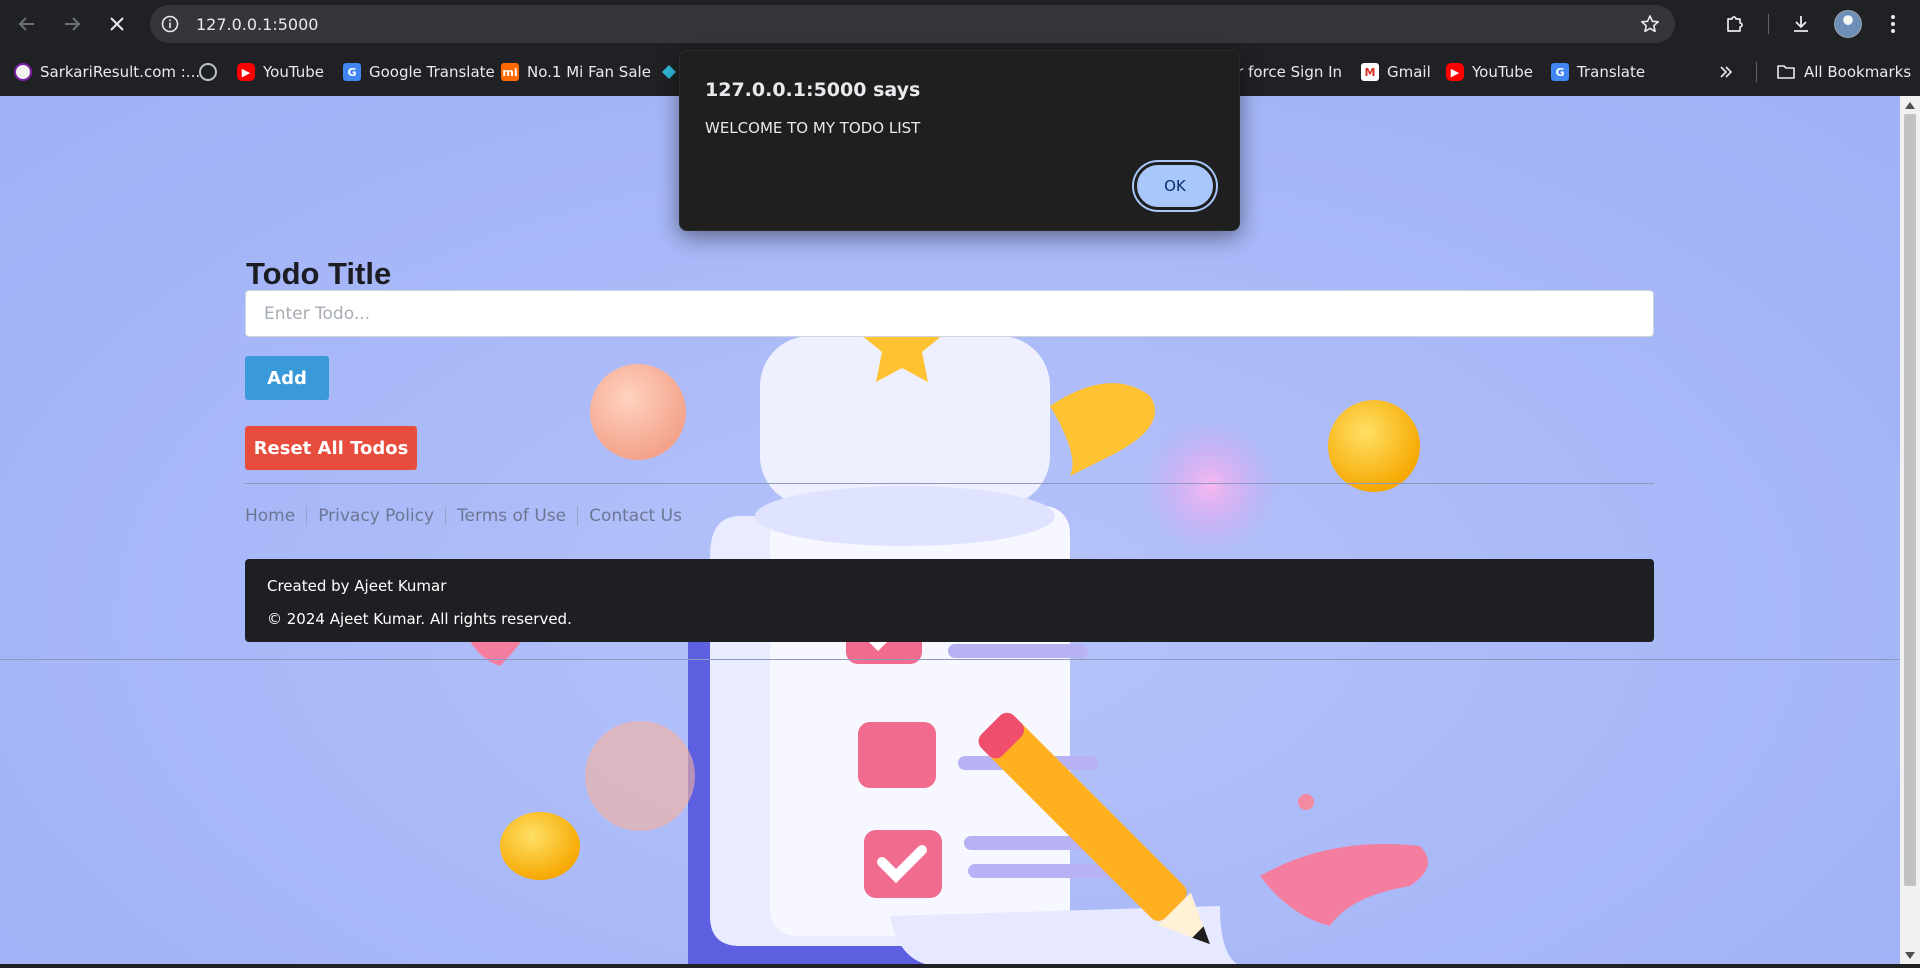 The image size is (1920, 968). Describe the element at coordinates (950, 659) in the screenshot. I see `page-divider` at that location.